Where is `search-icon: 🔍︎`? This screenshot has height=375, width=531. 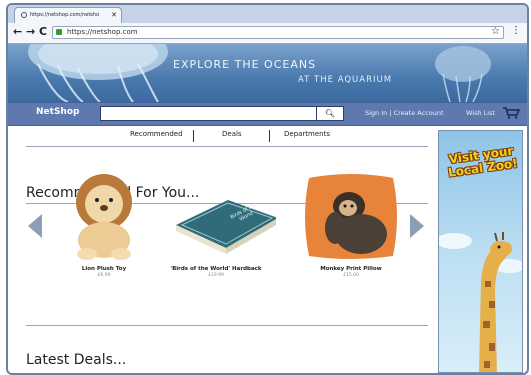 search-icon: 🔍︎ is located at coordinates (329, 113).